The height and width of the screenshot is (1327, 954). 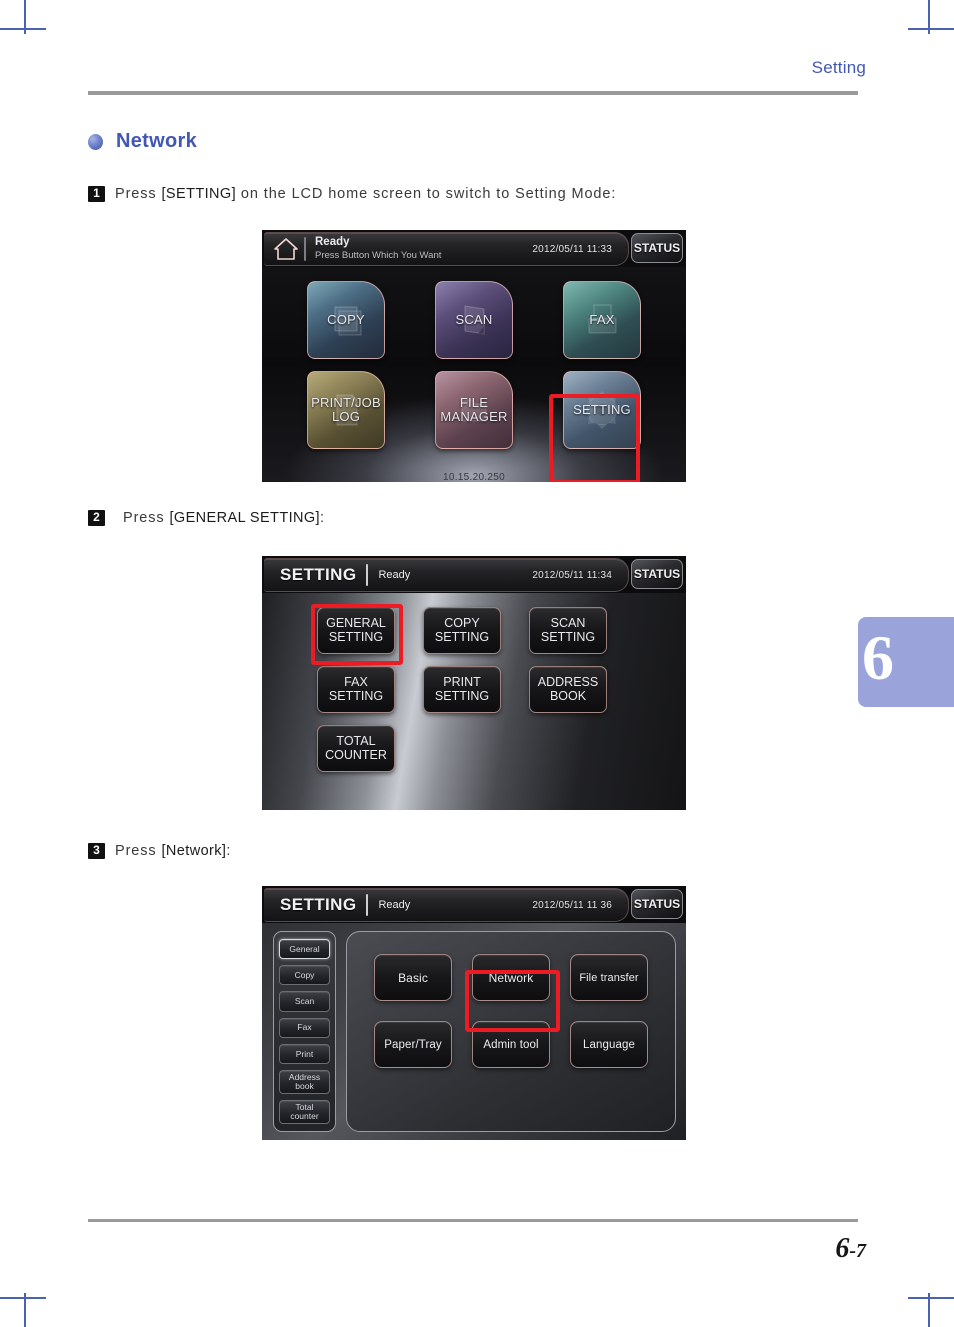 I want to click on step-3: 3 Press [Network]:, so click(x=159, y=851).